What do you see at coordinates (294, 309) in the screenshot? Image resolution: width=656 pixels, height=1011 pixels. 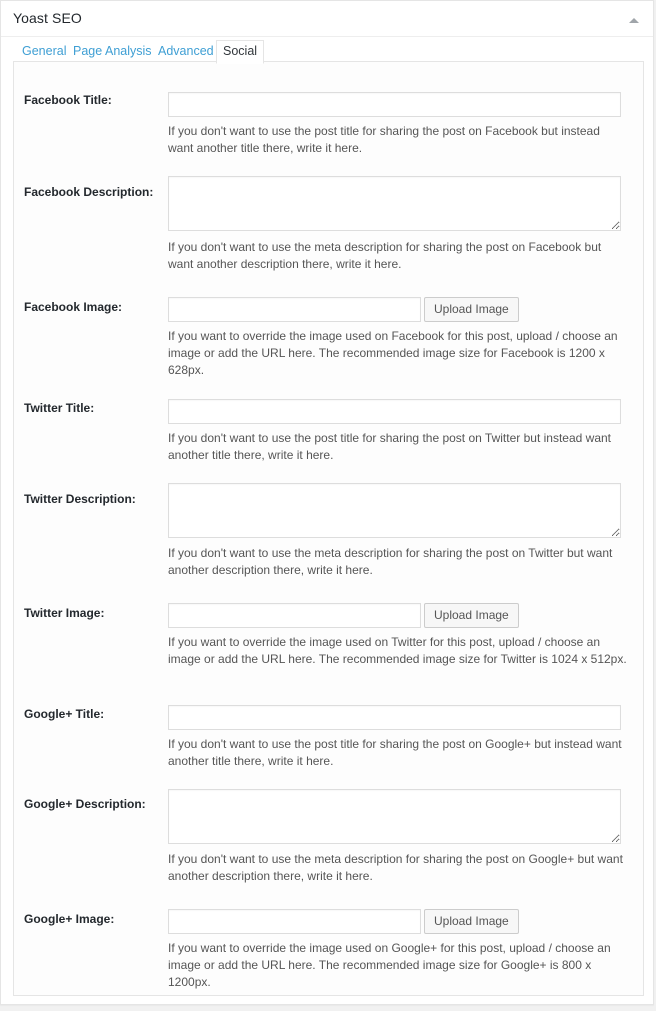 I see `input-facebook-image` at bounding box center [294, 309].